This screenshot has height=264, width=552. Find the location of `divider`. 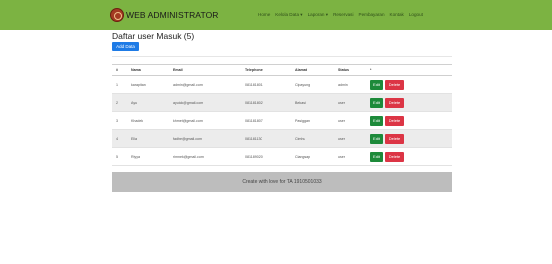

divider is located at coordinates (282, 56).